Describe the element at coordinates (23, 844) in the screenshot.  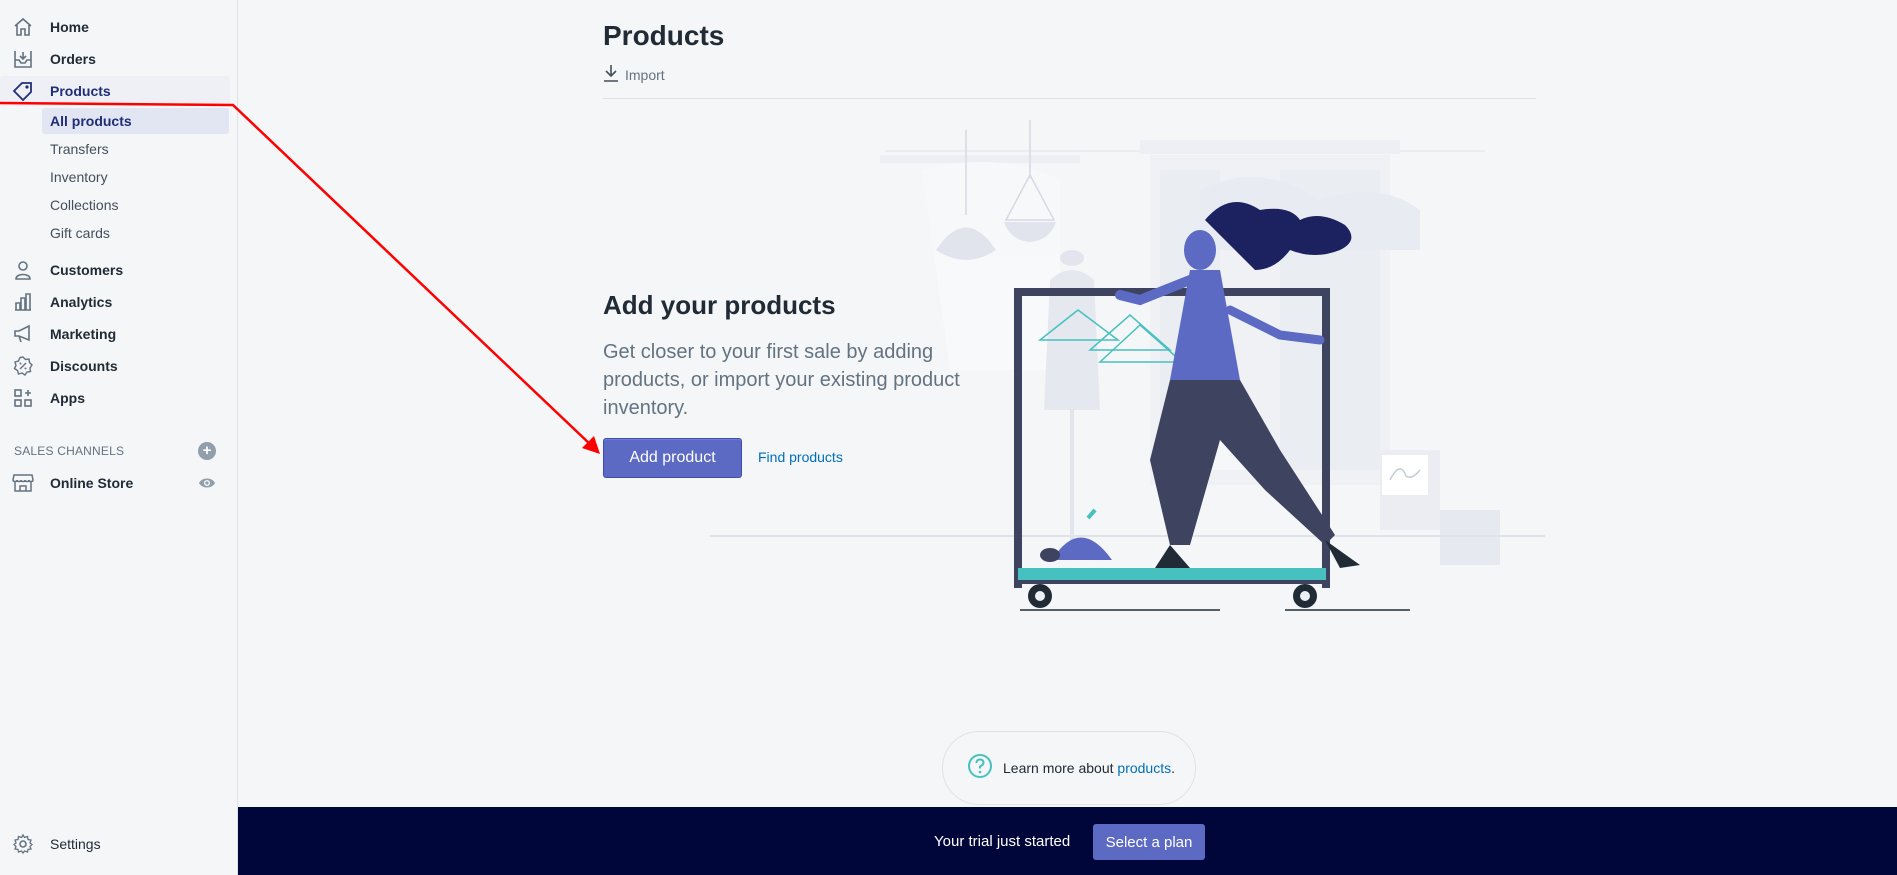
I see `gear-icon` at that location.